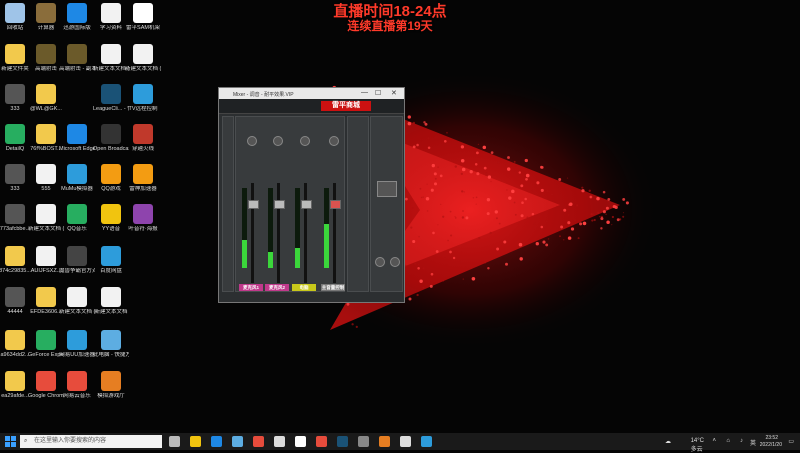 This screenshot has width=800, height=453. Describe the element at coordinates (111, 312) in the screenshot. I see `desktop-icon-label: 新建文本文档` at that location.